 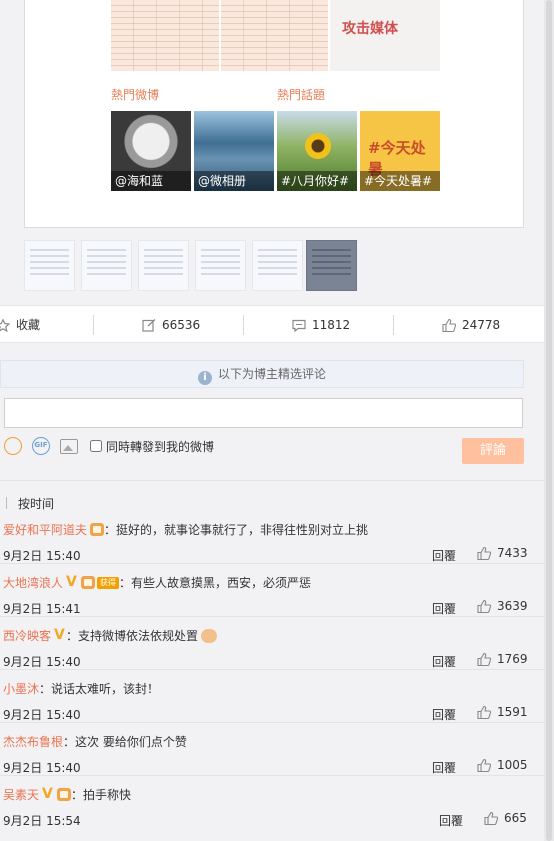 What do you see at coordinates (272, 324) in the screenshot?
I see `post-action-bar: 收藏 66536 11812 24778` at bounding box center [272, 324].